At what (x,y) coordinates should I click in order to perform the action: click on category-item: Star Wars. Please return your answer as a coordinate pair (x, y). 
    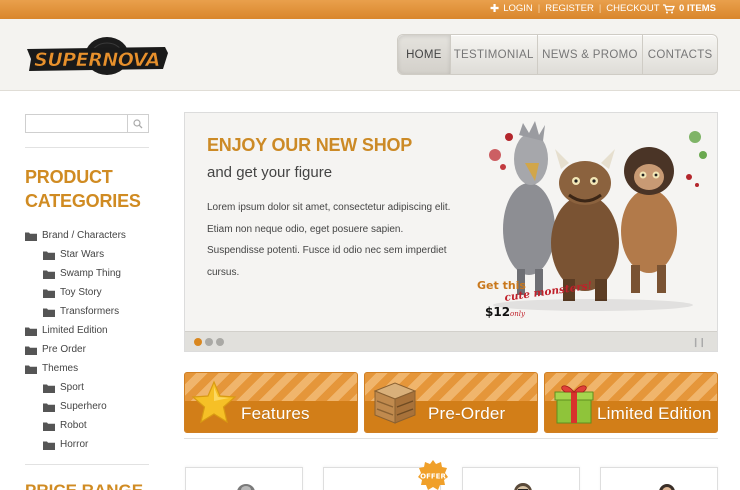
    Looking at the image, I should click on (75, 254).